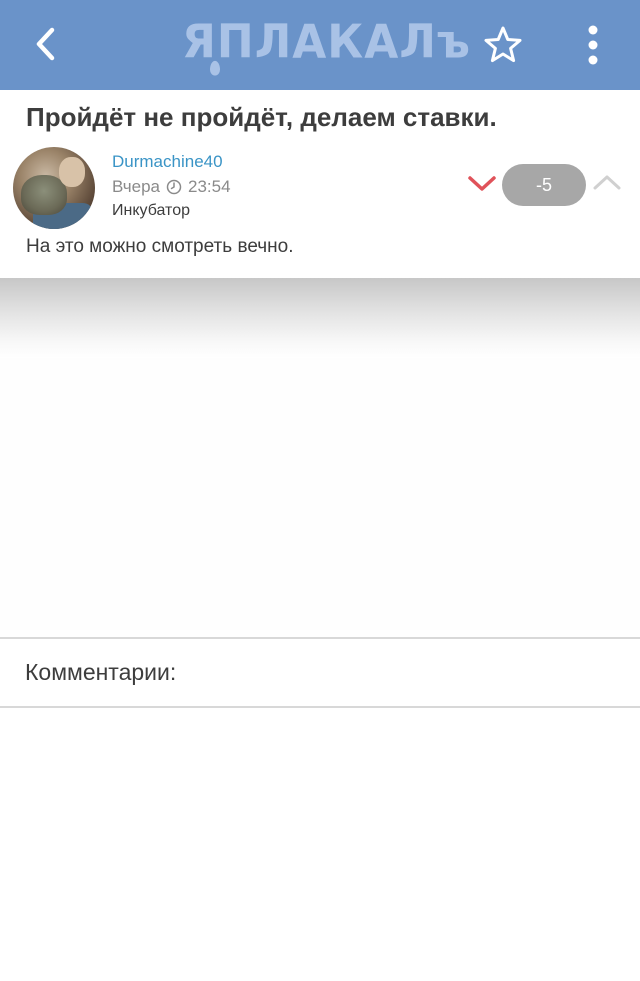  I want to click on media-loading-shadow, so click(320, 318).